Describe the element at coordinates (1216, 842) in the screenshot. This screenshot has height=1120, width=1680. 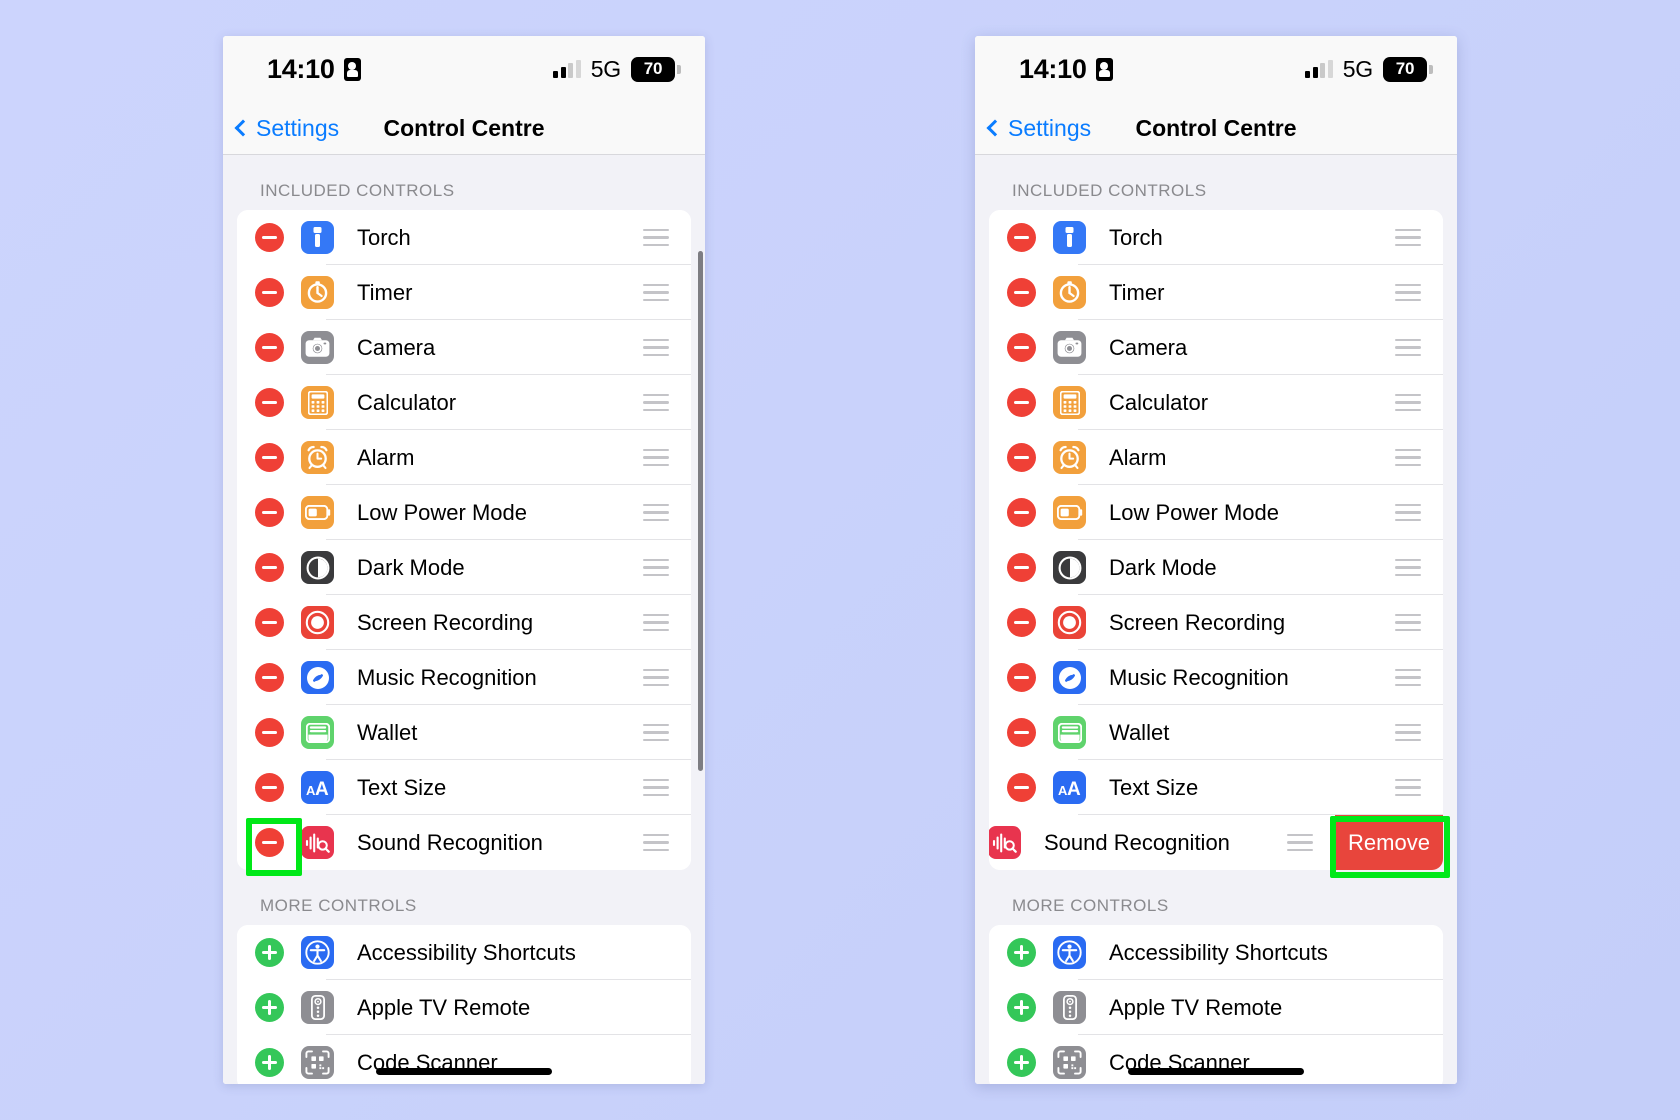
I see `list-item-swiped: Sound Recognition Remove` at that location.